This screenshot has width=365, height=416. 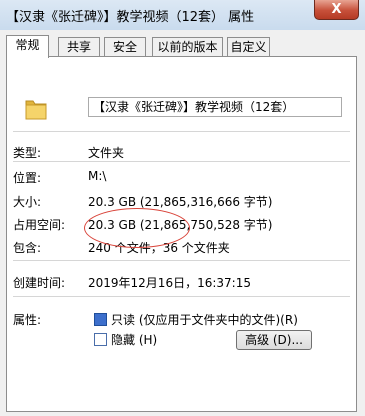 What do you see at coordinates (215, 107) in the screenshot?
I see `folder-name-field: 【汉隶《张迁碑》】教学视频（12套）` at bounding box center [215, 107].